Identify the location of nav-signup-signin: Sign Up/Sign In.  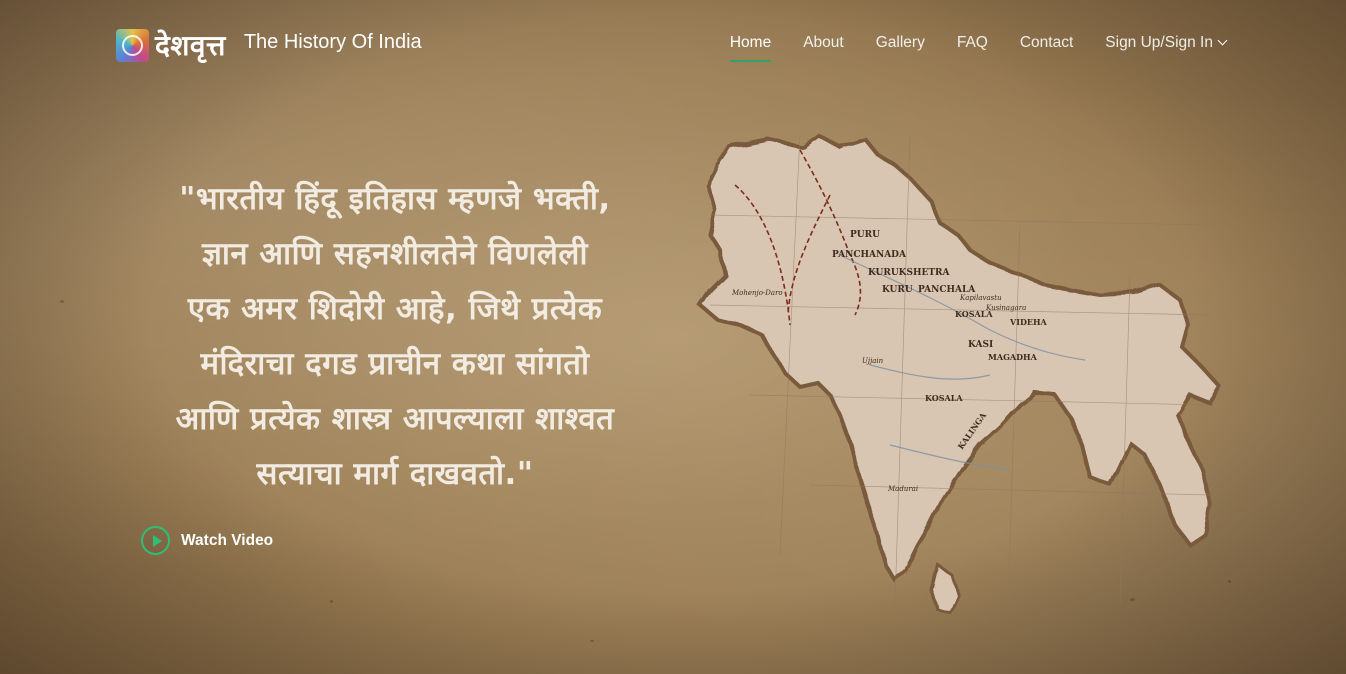
(1166, 43).